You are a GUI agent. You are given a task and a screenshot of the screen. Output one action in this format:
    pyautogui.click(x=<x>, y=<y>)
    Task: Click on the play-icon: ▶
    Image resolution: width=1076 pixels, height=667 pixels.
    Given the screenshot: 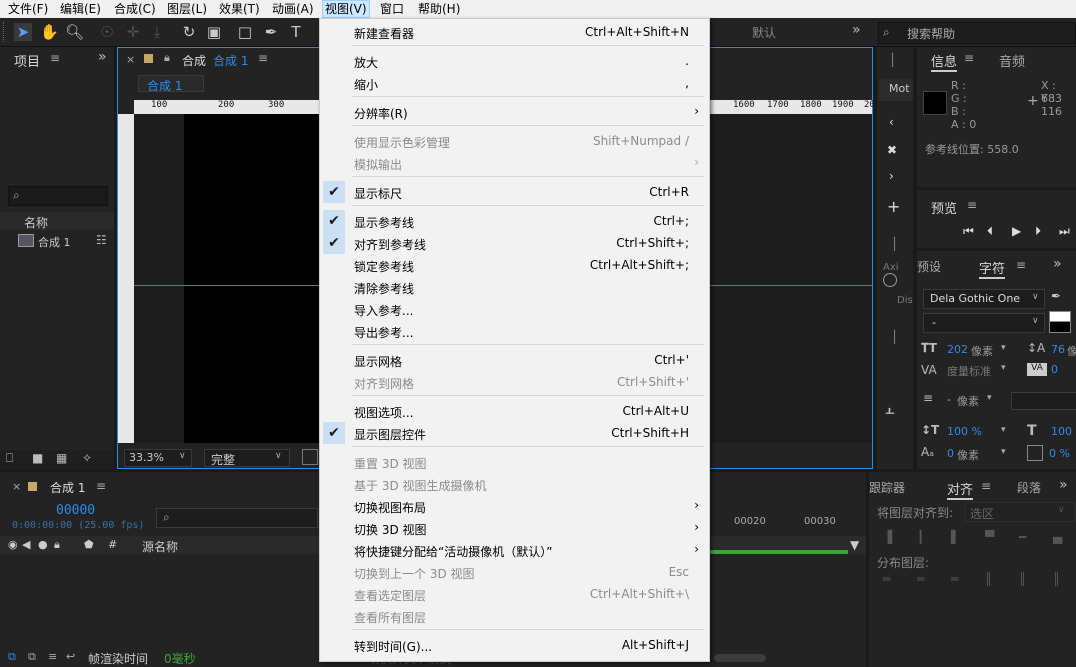 What is the action you would take?
    pyautogui.click(x=1016, y=231)
    